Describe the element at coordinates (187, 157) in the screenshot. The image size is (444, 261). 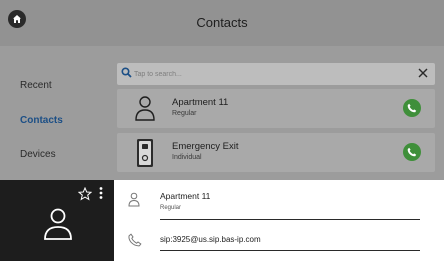
I see `contact-type: Individual` at that location.